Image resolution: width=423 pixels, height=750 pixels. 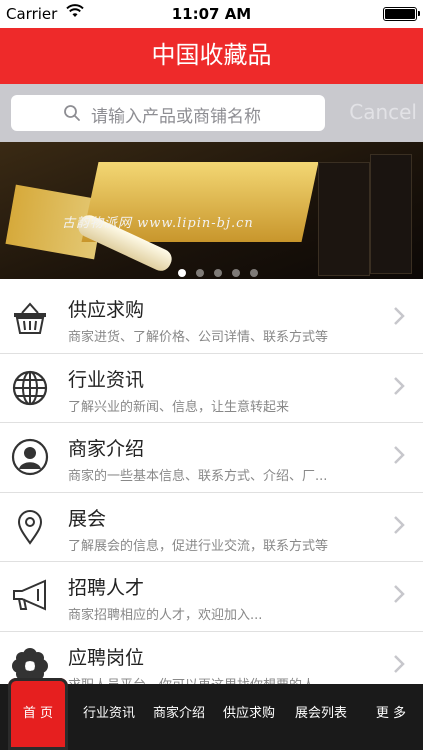 What do you see at coordinates (179, 407) in the screenshot?
I see `list-item-subtitle: 了解兴业的新闻、信息，让生意转起来` at bounding box center [179, 407].